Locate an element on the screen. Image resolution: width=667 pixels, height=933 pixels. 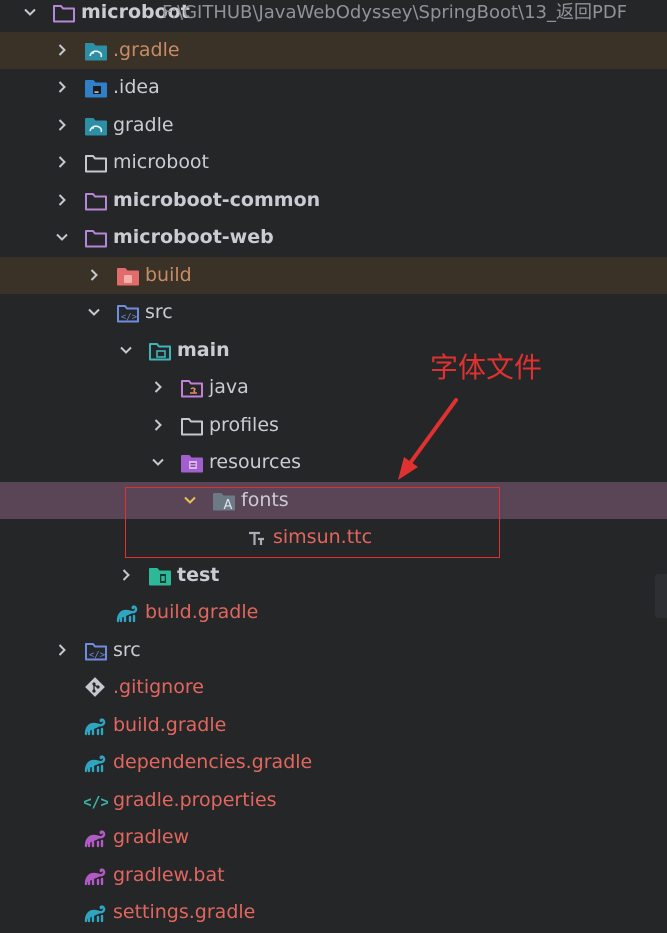
idea-folder-icon is located at coordinates (96, 88).